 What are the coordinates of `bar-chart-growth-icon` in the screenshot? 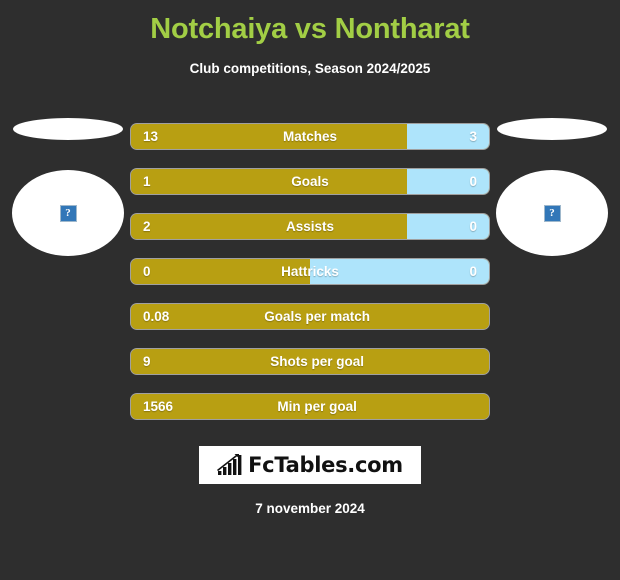 It's located at (229, 464).